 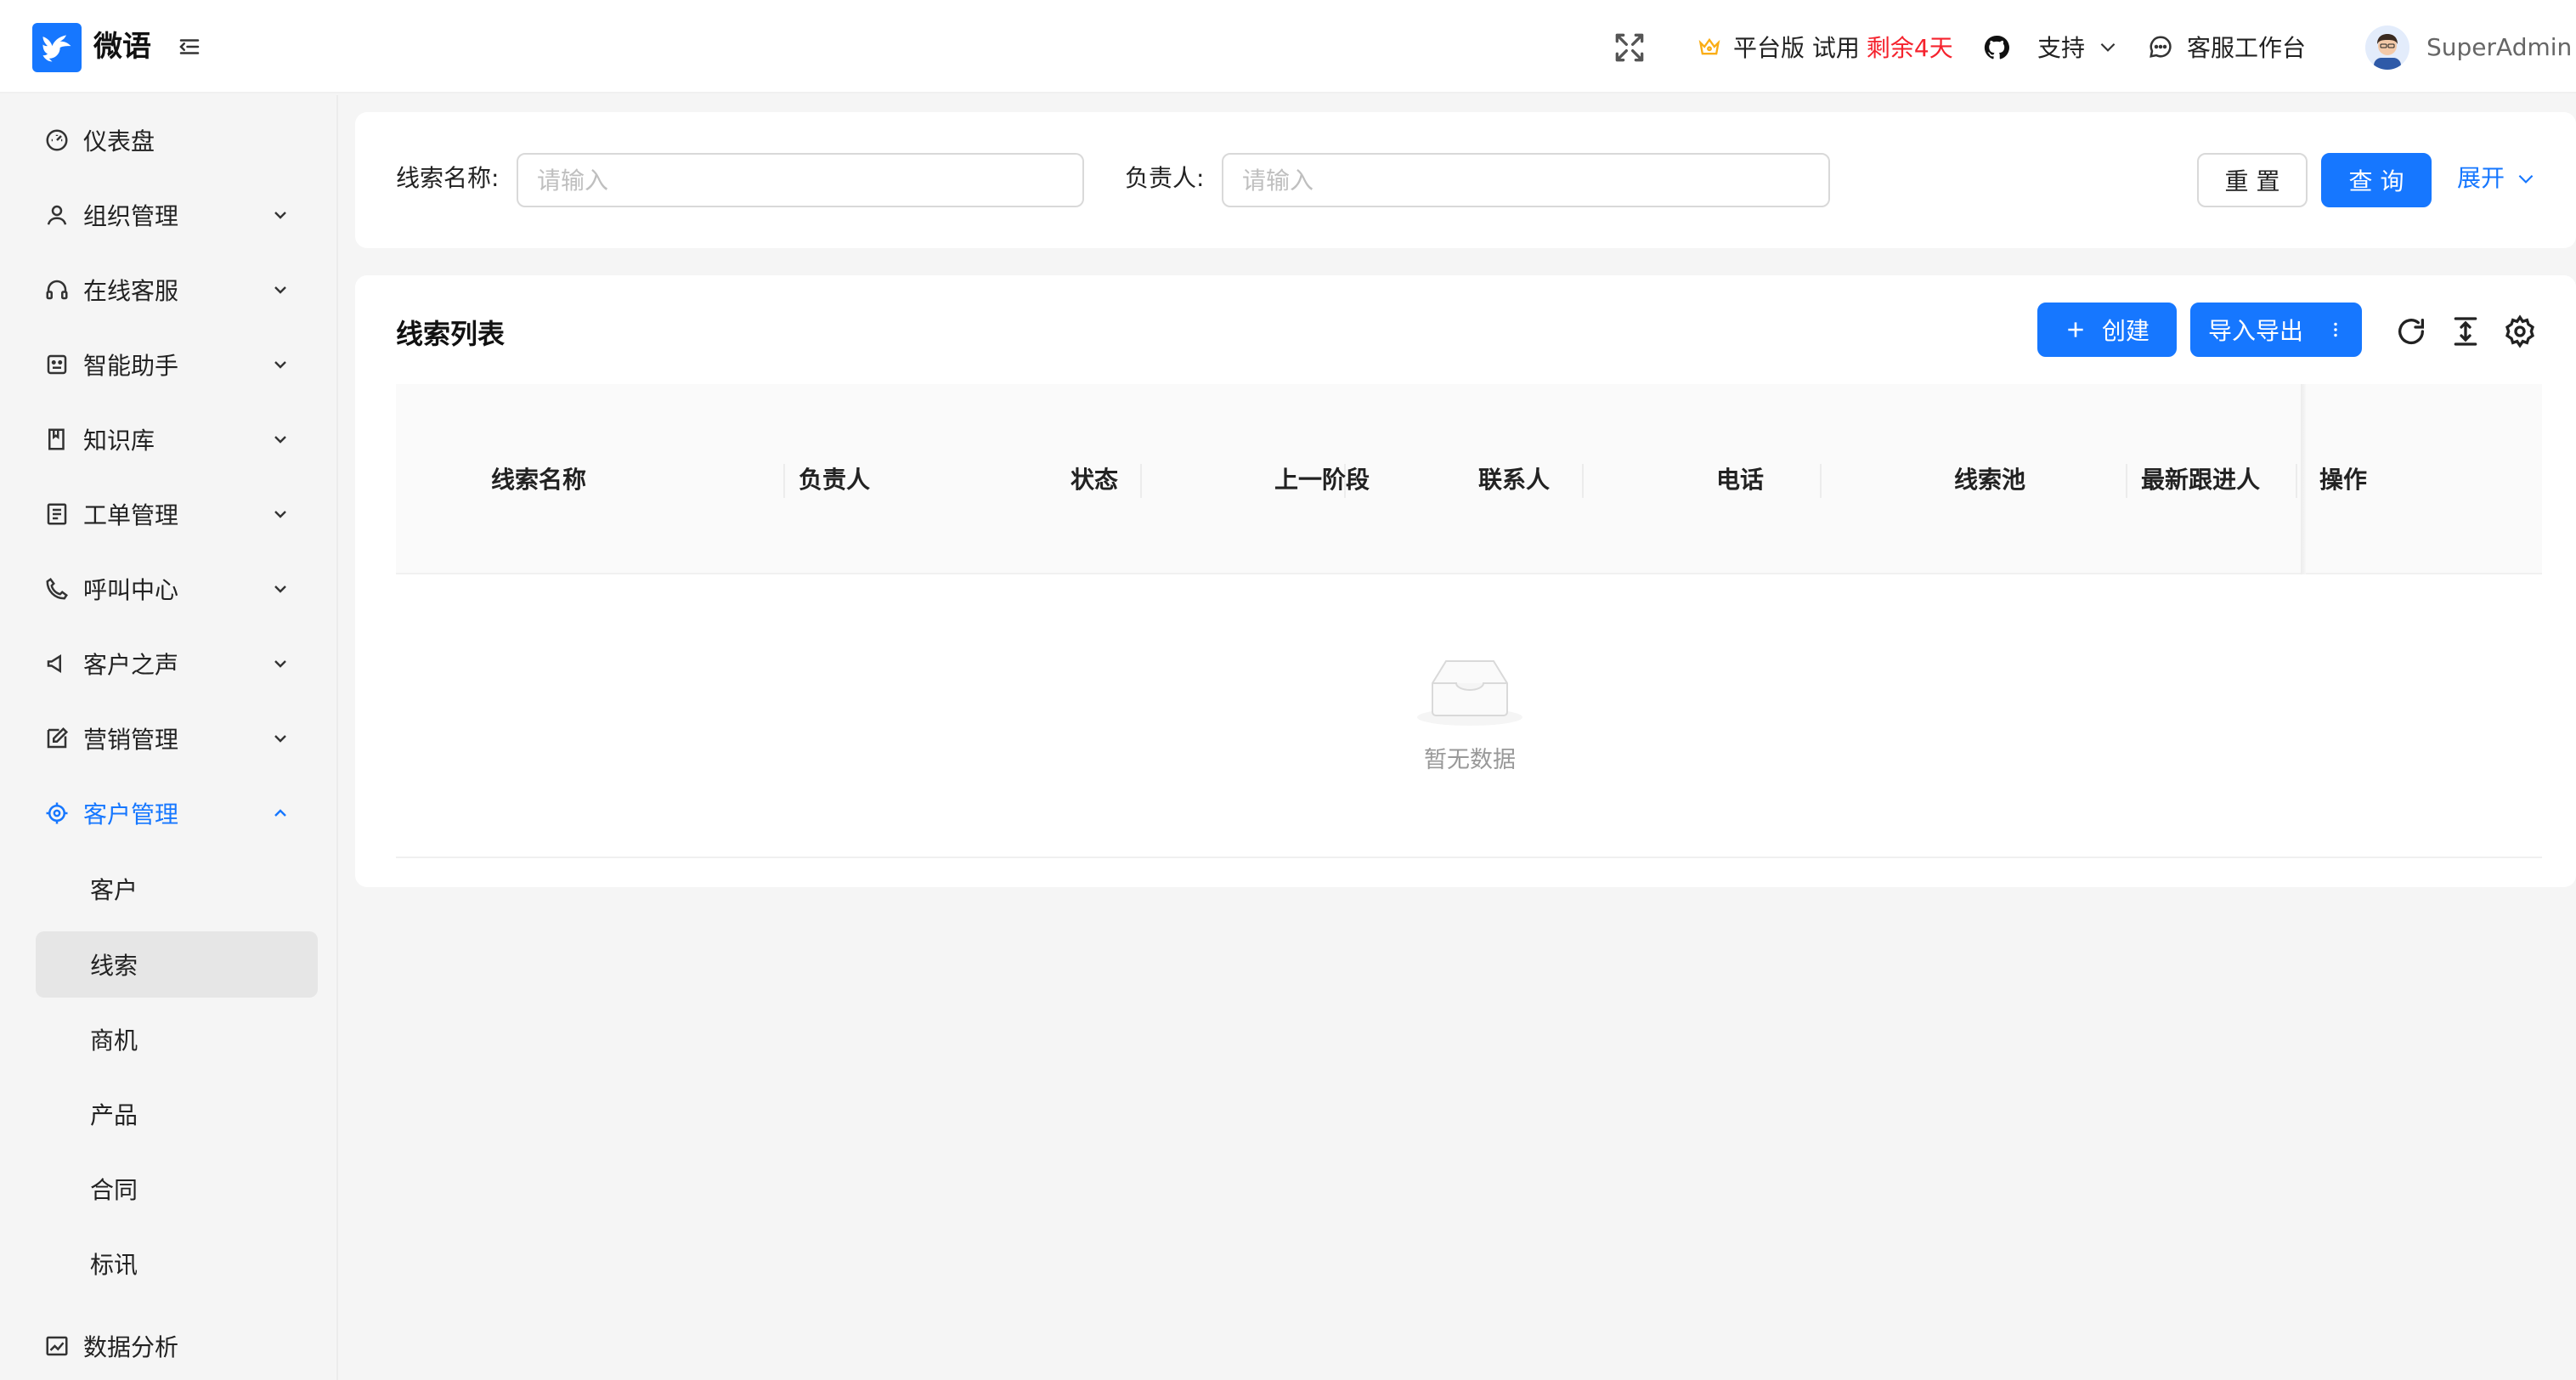 What do you see at coordinates (2200, 480) in the screenshot?
I see `column-header-last-follower: 最新跟进人` at bounding box center [2200, 480].